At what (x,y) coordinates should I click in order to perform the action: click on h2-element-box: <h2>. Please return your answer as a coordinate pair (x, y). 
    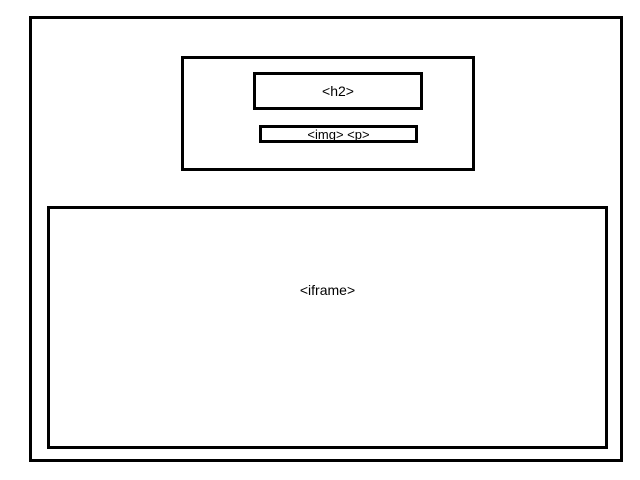
    Looking at the image, I should click on (338, 91).